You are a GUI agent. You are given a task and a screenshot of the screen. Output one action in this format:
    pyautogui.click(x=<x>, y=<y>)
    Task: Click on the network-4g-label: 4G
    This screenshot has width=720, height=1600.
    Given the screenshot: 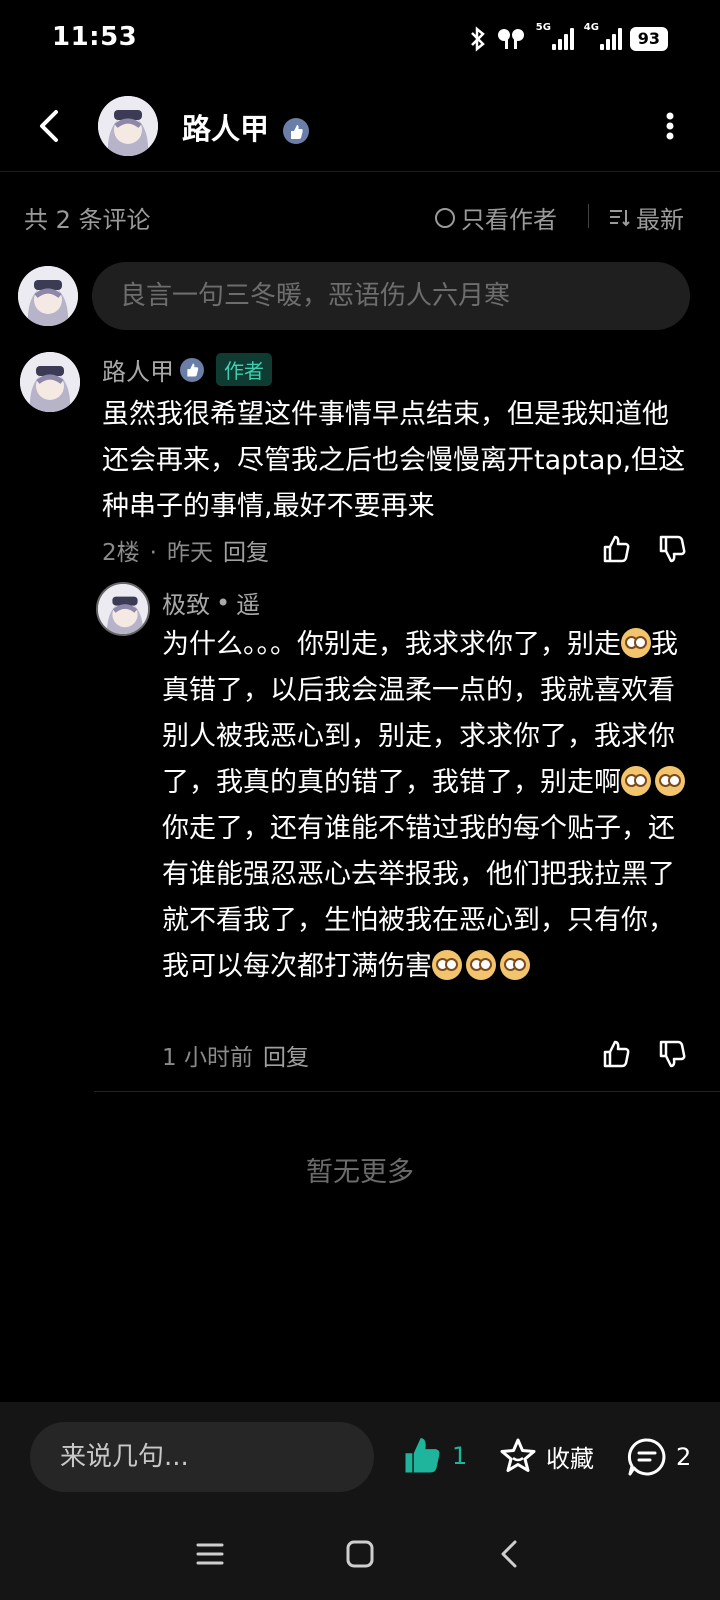 What is the action you would take?
    pyautogui.click(x=591, y=27)
    